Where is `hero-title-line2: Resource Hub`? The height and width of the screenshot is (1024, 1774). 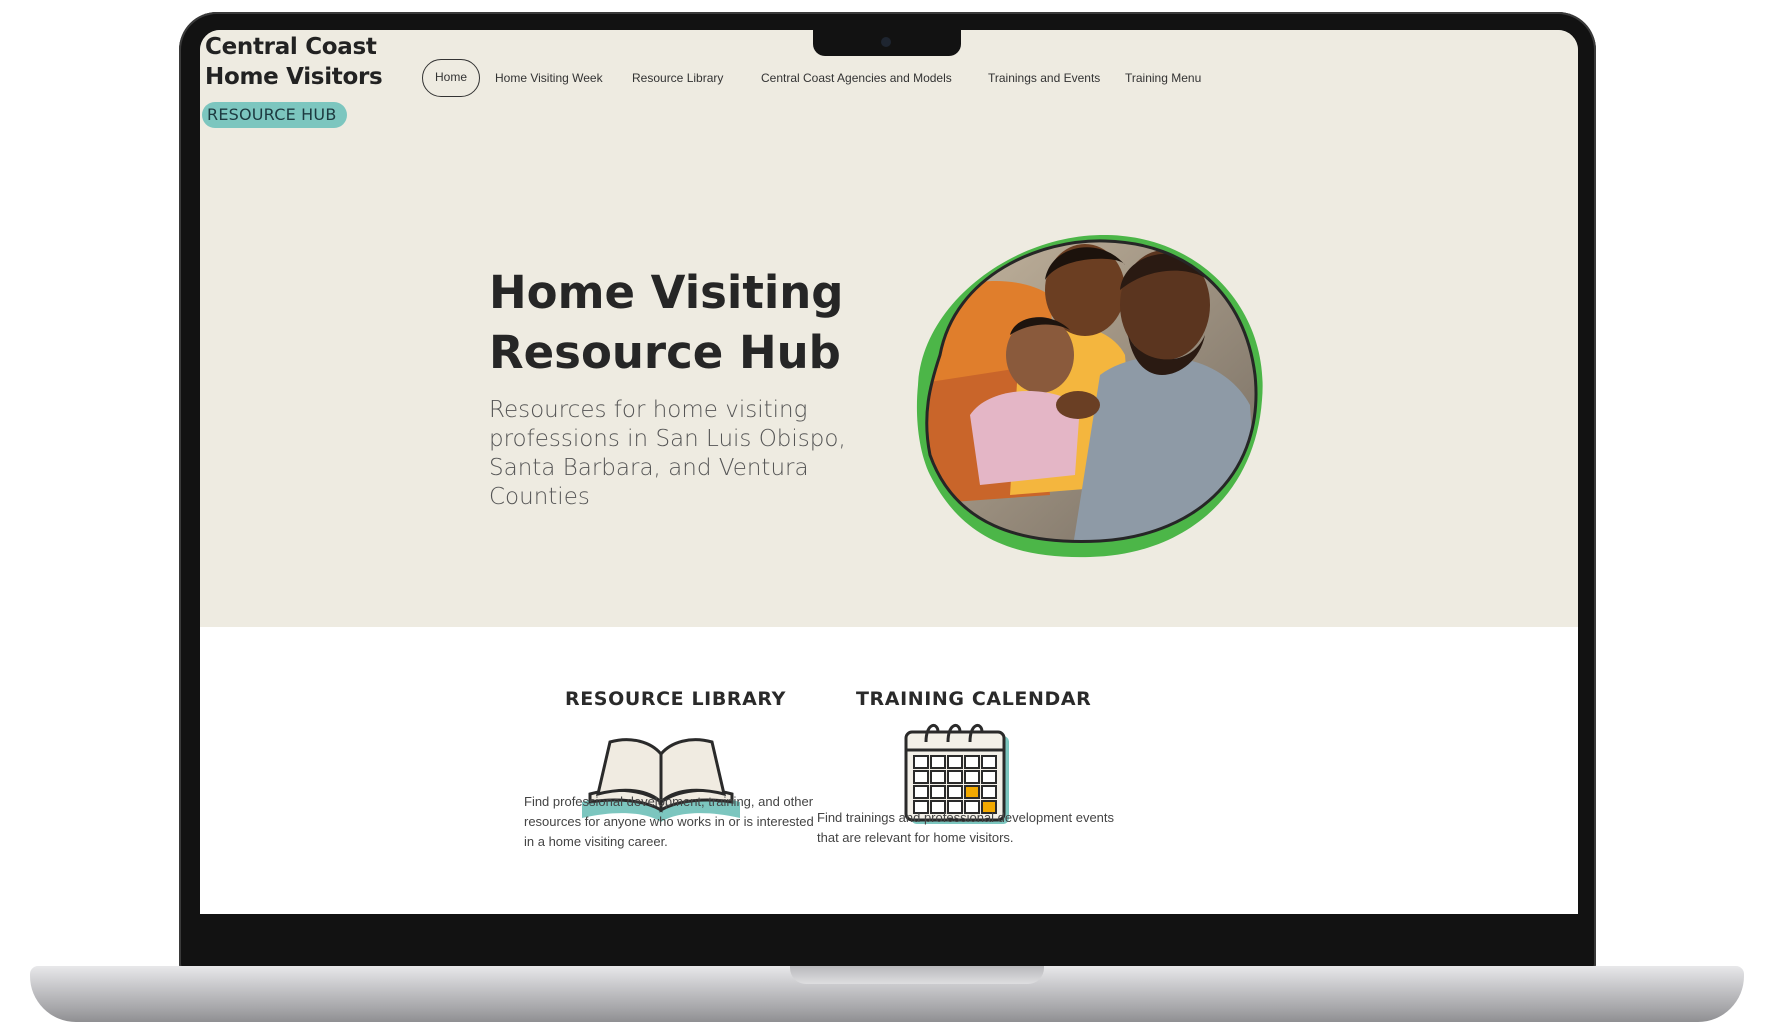 hero-title-line2: Resource Hub is located at coordinates (665, 352).